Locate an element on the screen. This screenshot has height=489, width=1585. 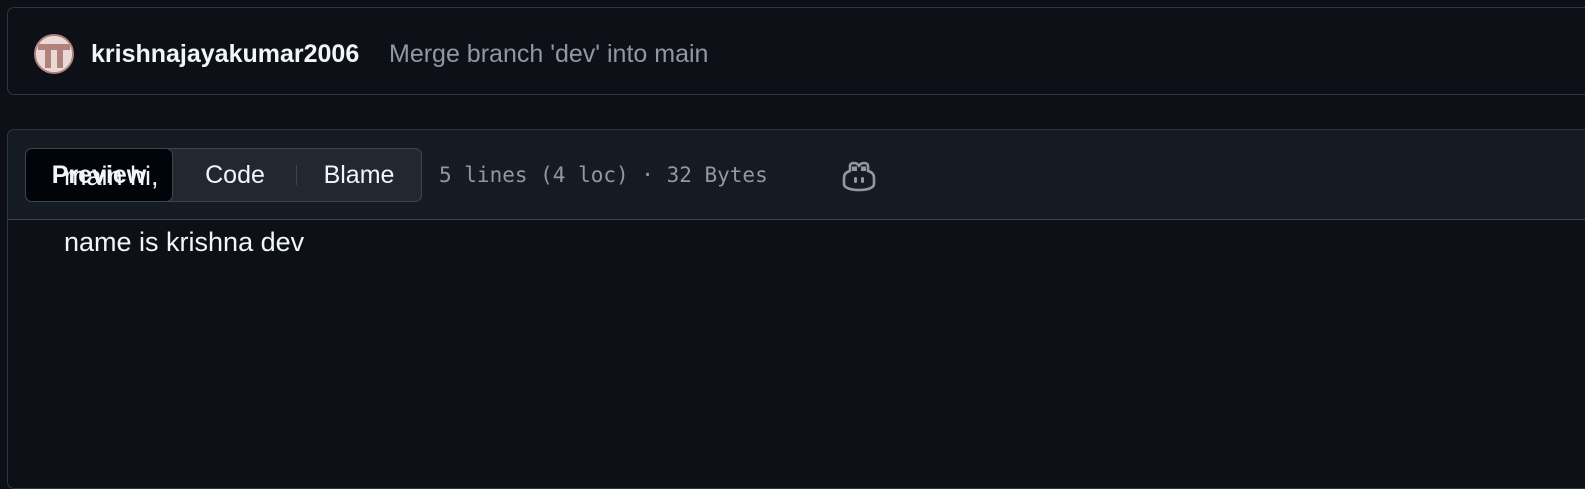
copilot-icon is located at coordinates (859, 176).